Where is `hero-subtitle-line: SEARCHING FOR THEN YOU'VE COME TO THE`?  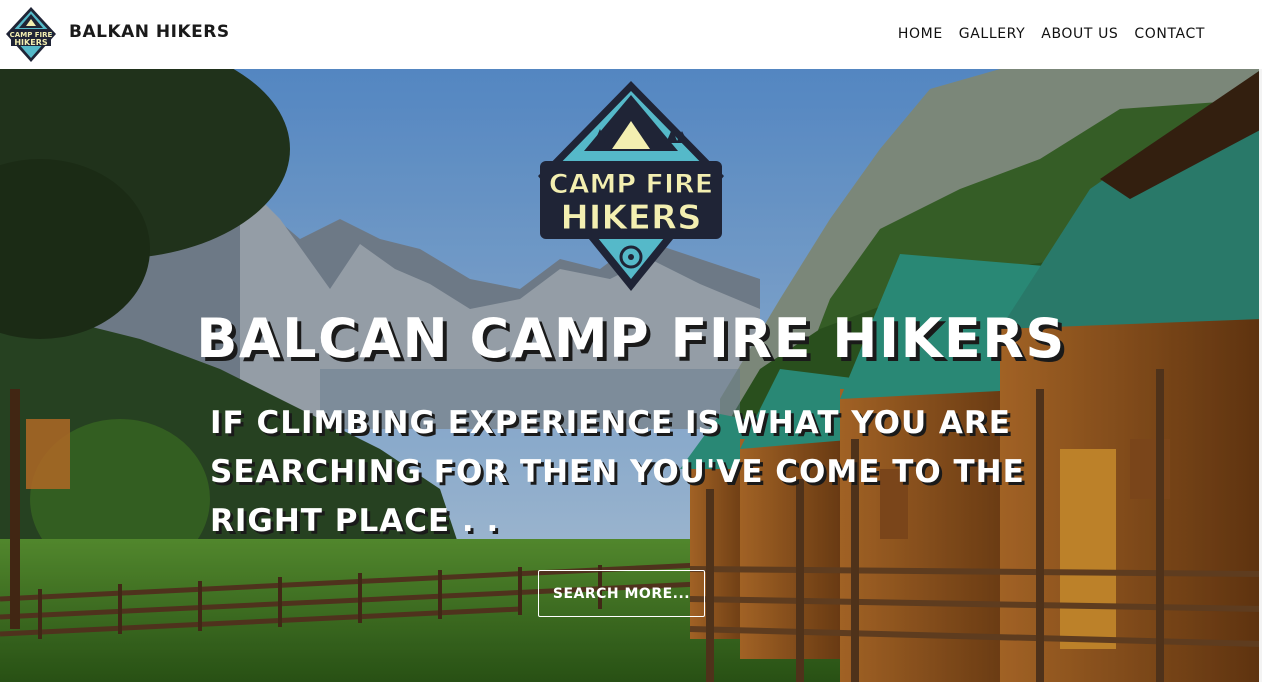
hero-subtitle-line: SEARCHING FOR THEN YOU'VE COME TO THE is located at coordinates (617, 472).